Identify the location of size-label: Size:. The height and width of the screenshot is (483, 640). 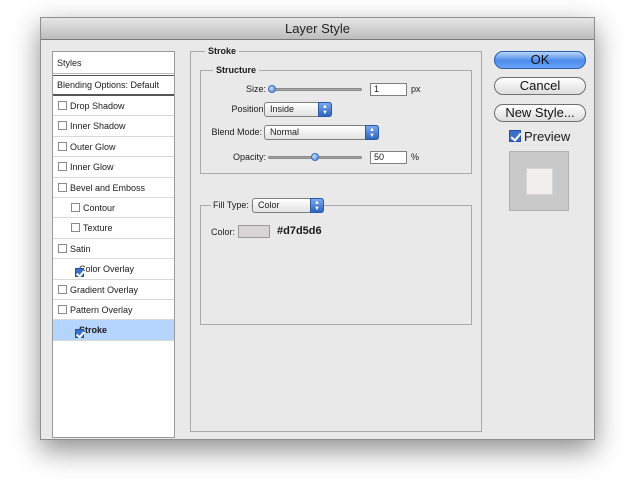
(255, 89).